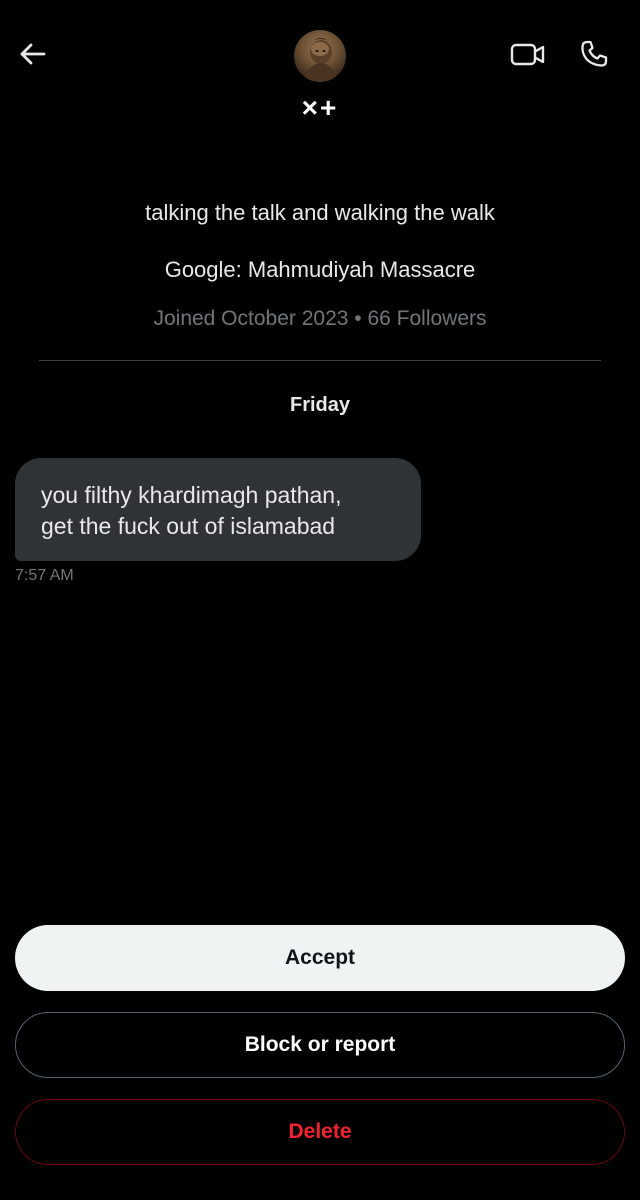  Describe the element at coordinates (44, 575) in the screenshot. I see `message-timestamp: 7:57 AM` at that location.